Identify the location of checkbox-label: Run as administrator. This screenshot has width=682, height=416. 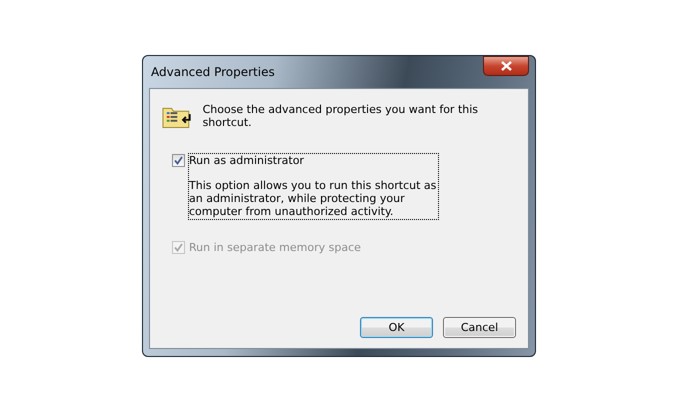
(313, 160).